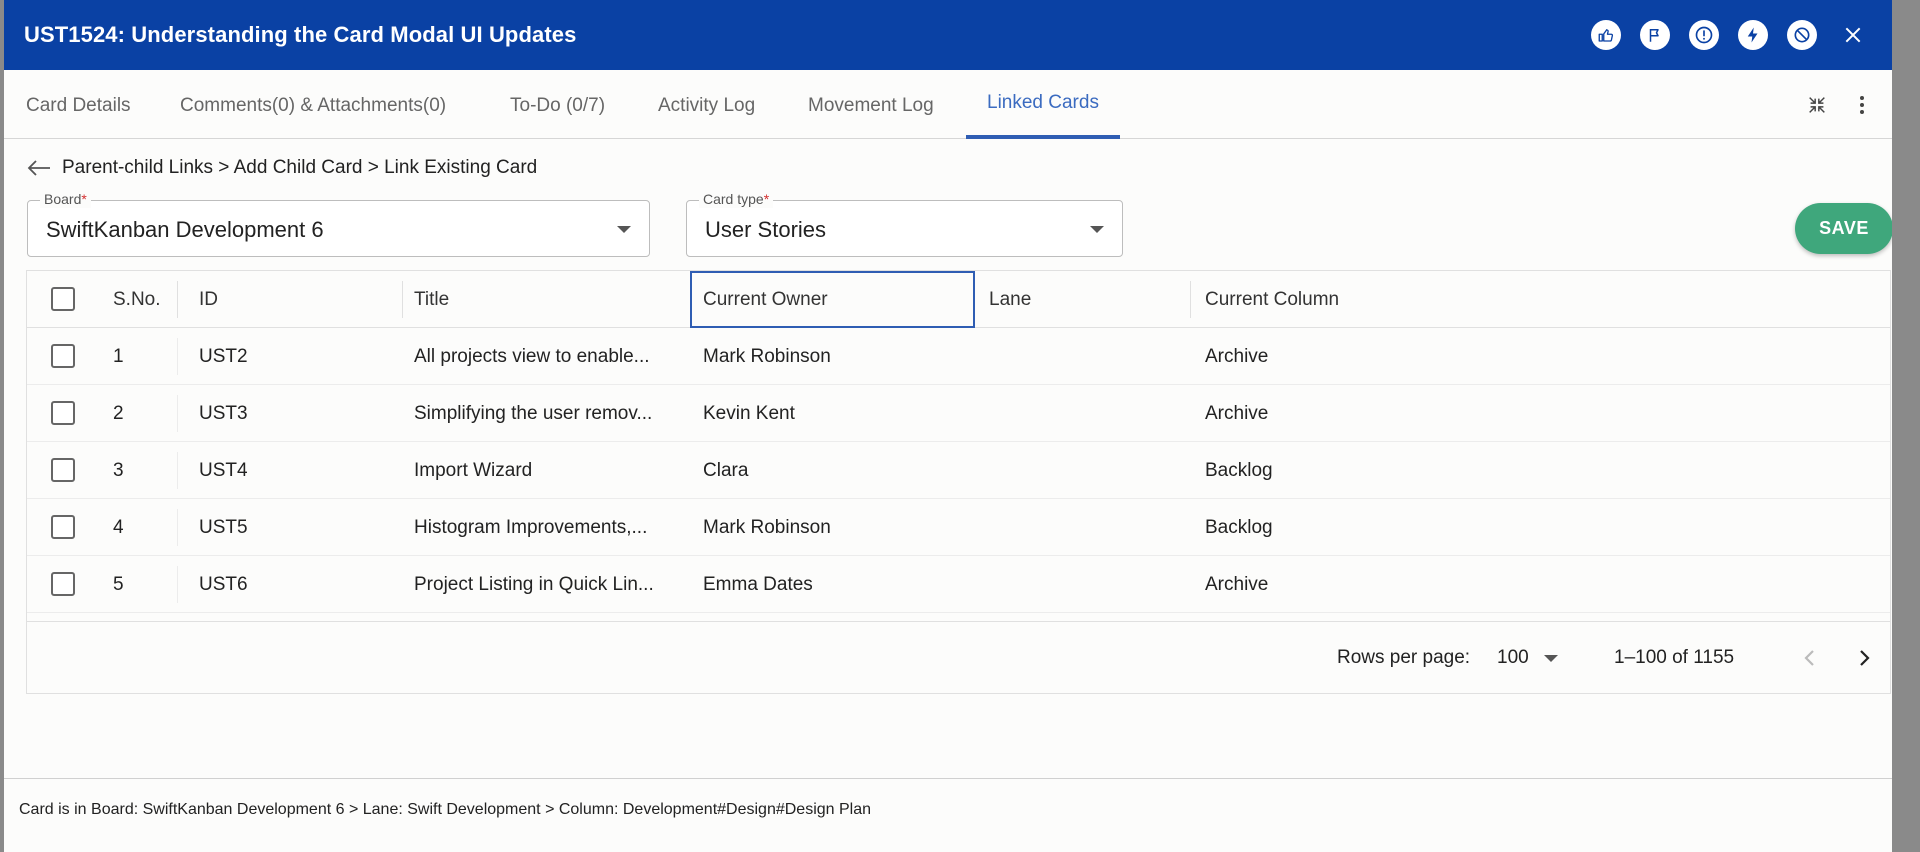  I want to click on tab-comments-attachments: Comments(0) & Attachments(0), so click(313, 104).